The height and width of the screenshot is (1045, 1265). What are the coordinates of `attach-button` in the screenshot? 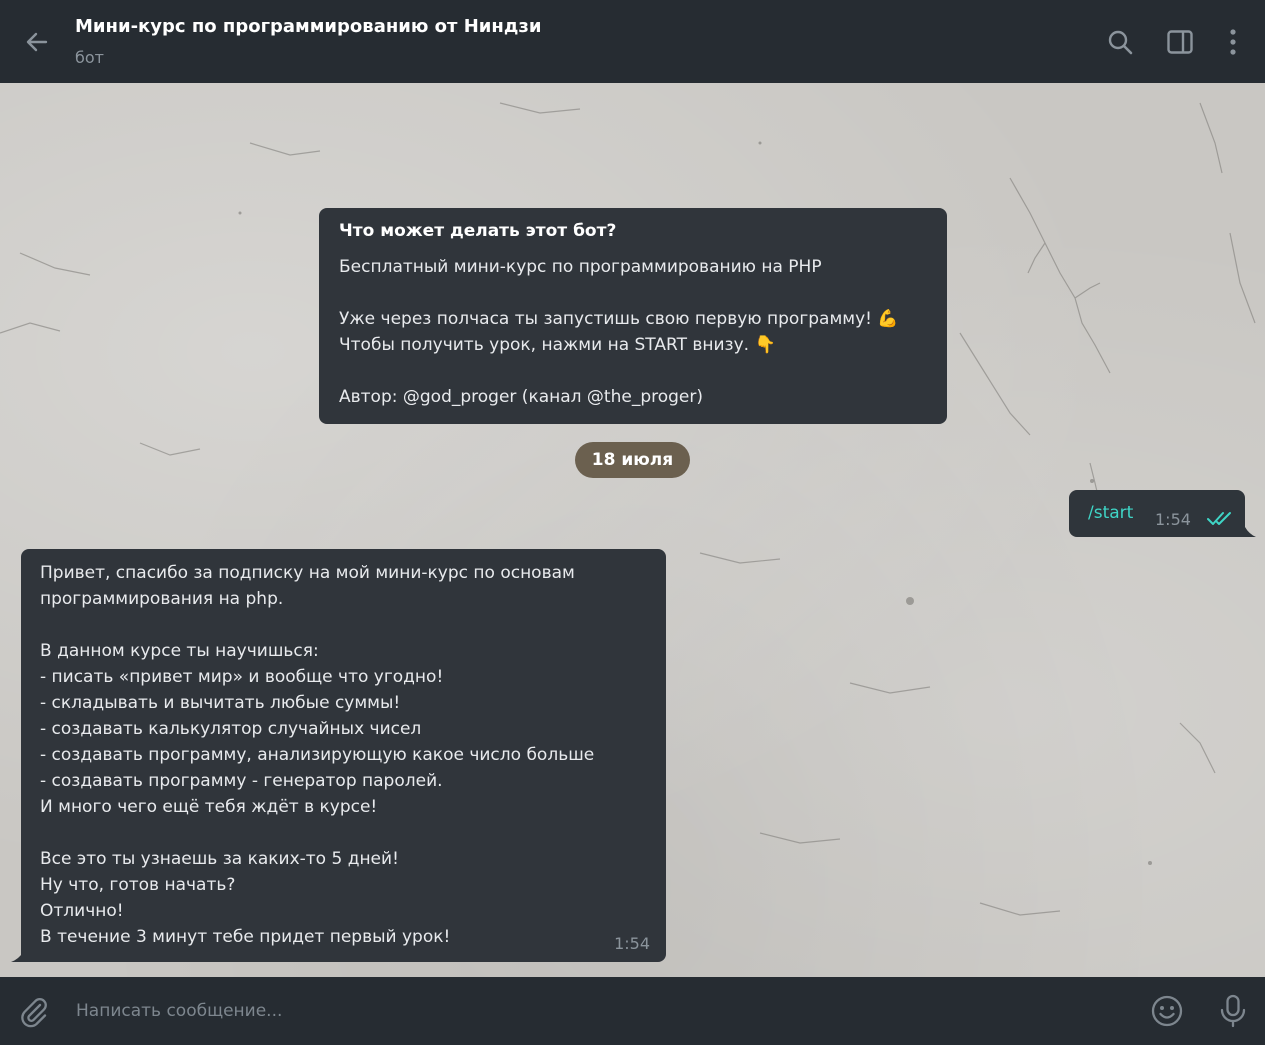 It's located at (34, 1012).